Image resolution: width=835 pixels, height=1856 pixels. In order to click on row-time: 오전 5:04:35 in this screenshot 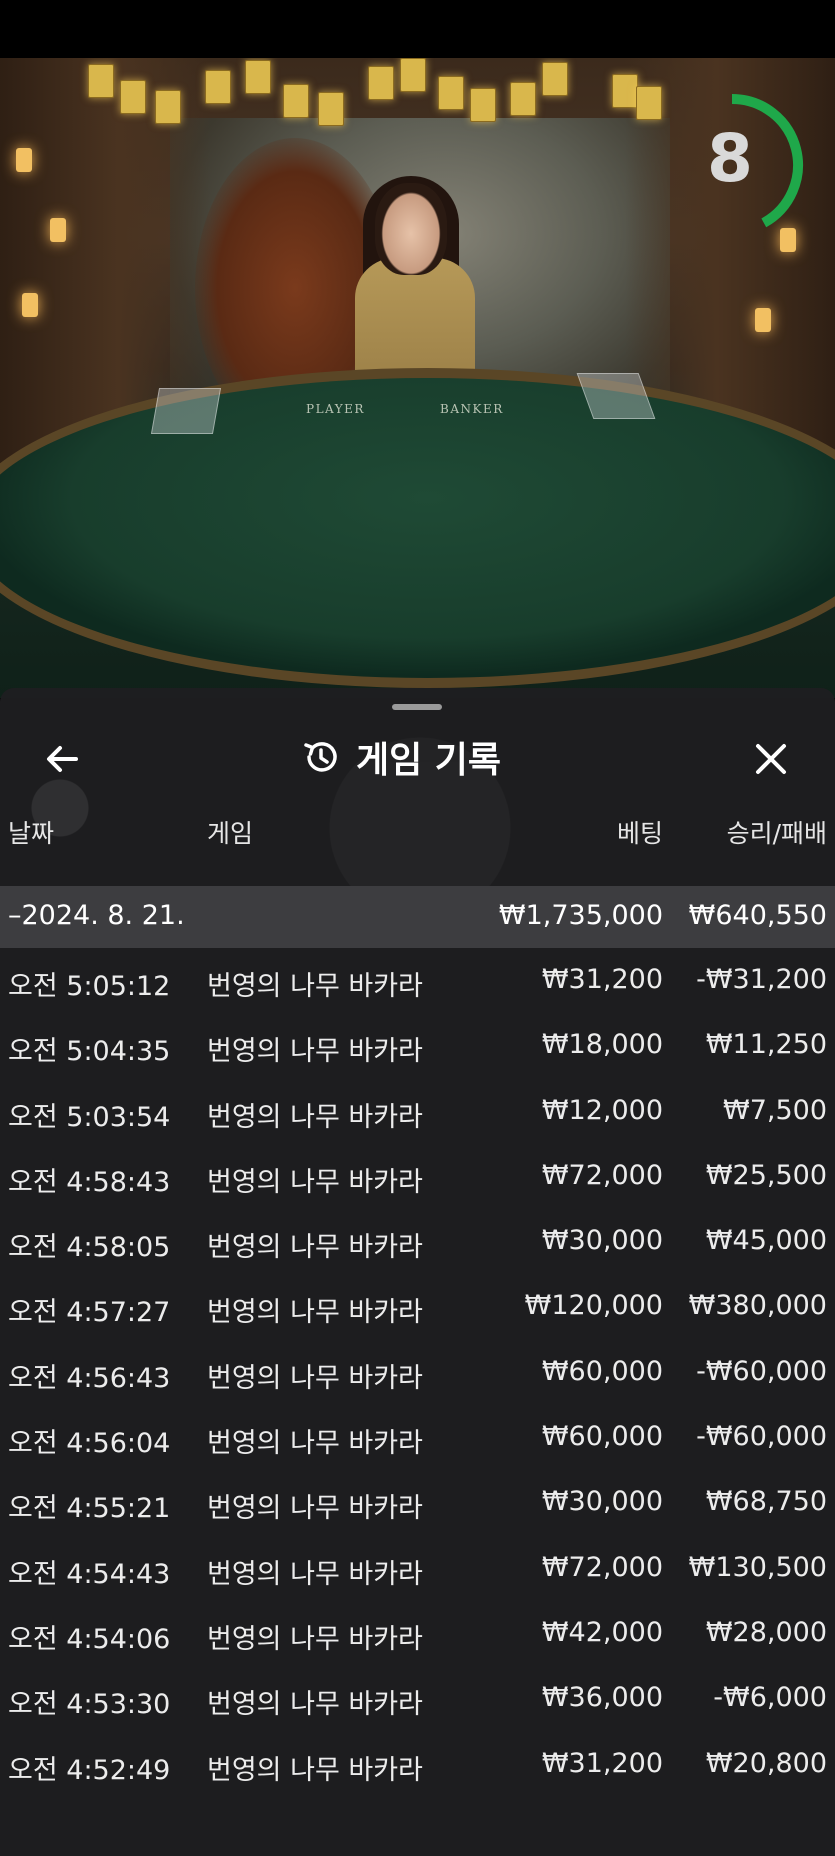, I will do `click(89, 1052)`.